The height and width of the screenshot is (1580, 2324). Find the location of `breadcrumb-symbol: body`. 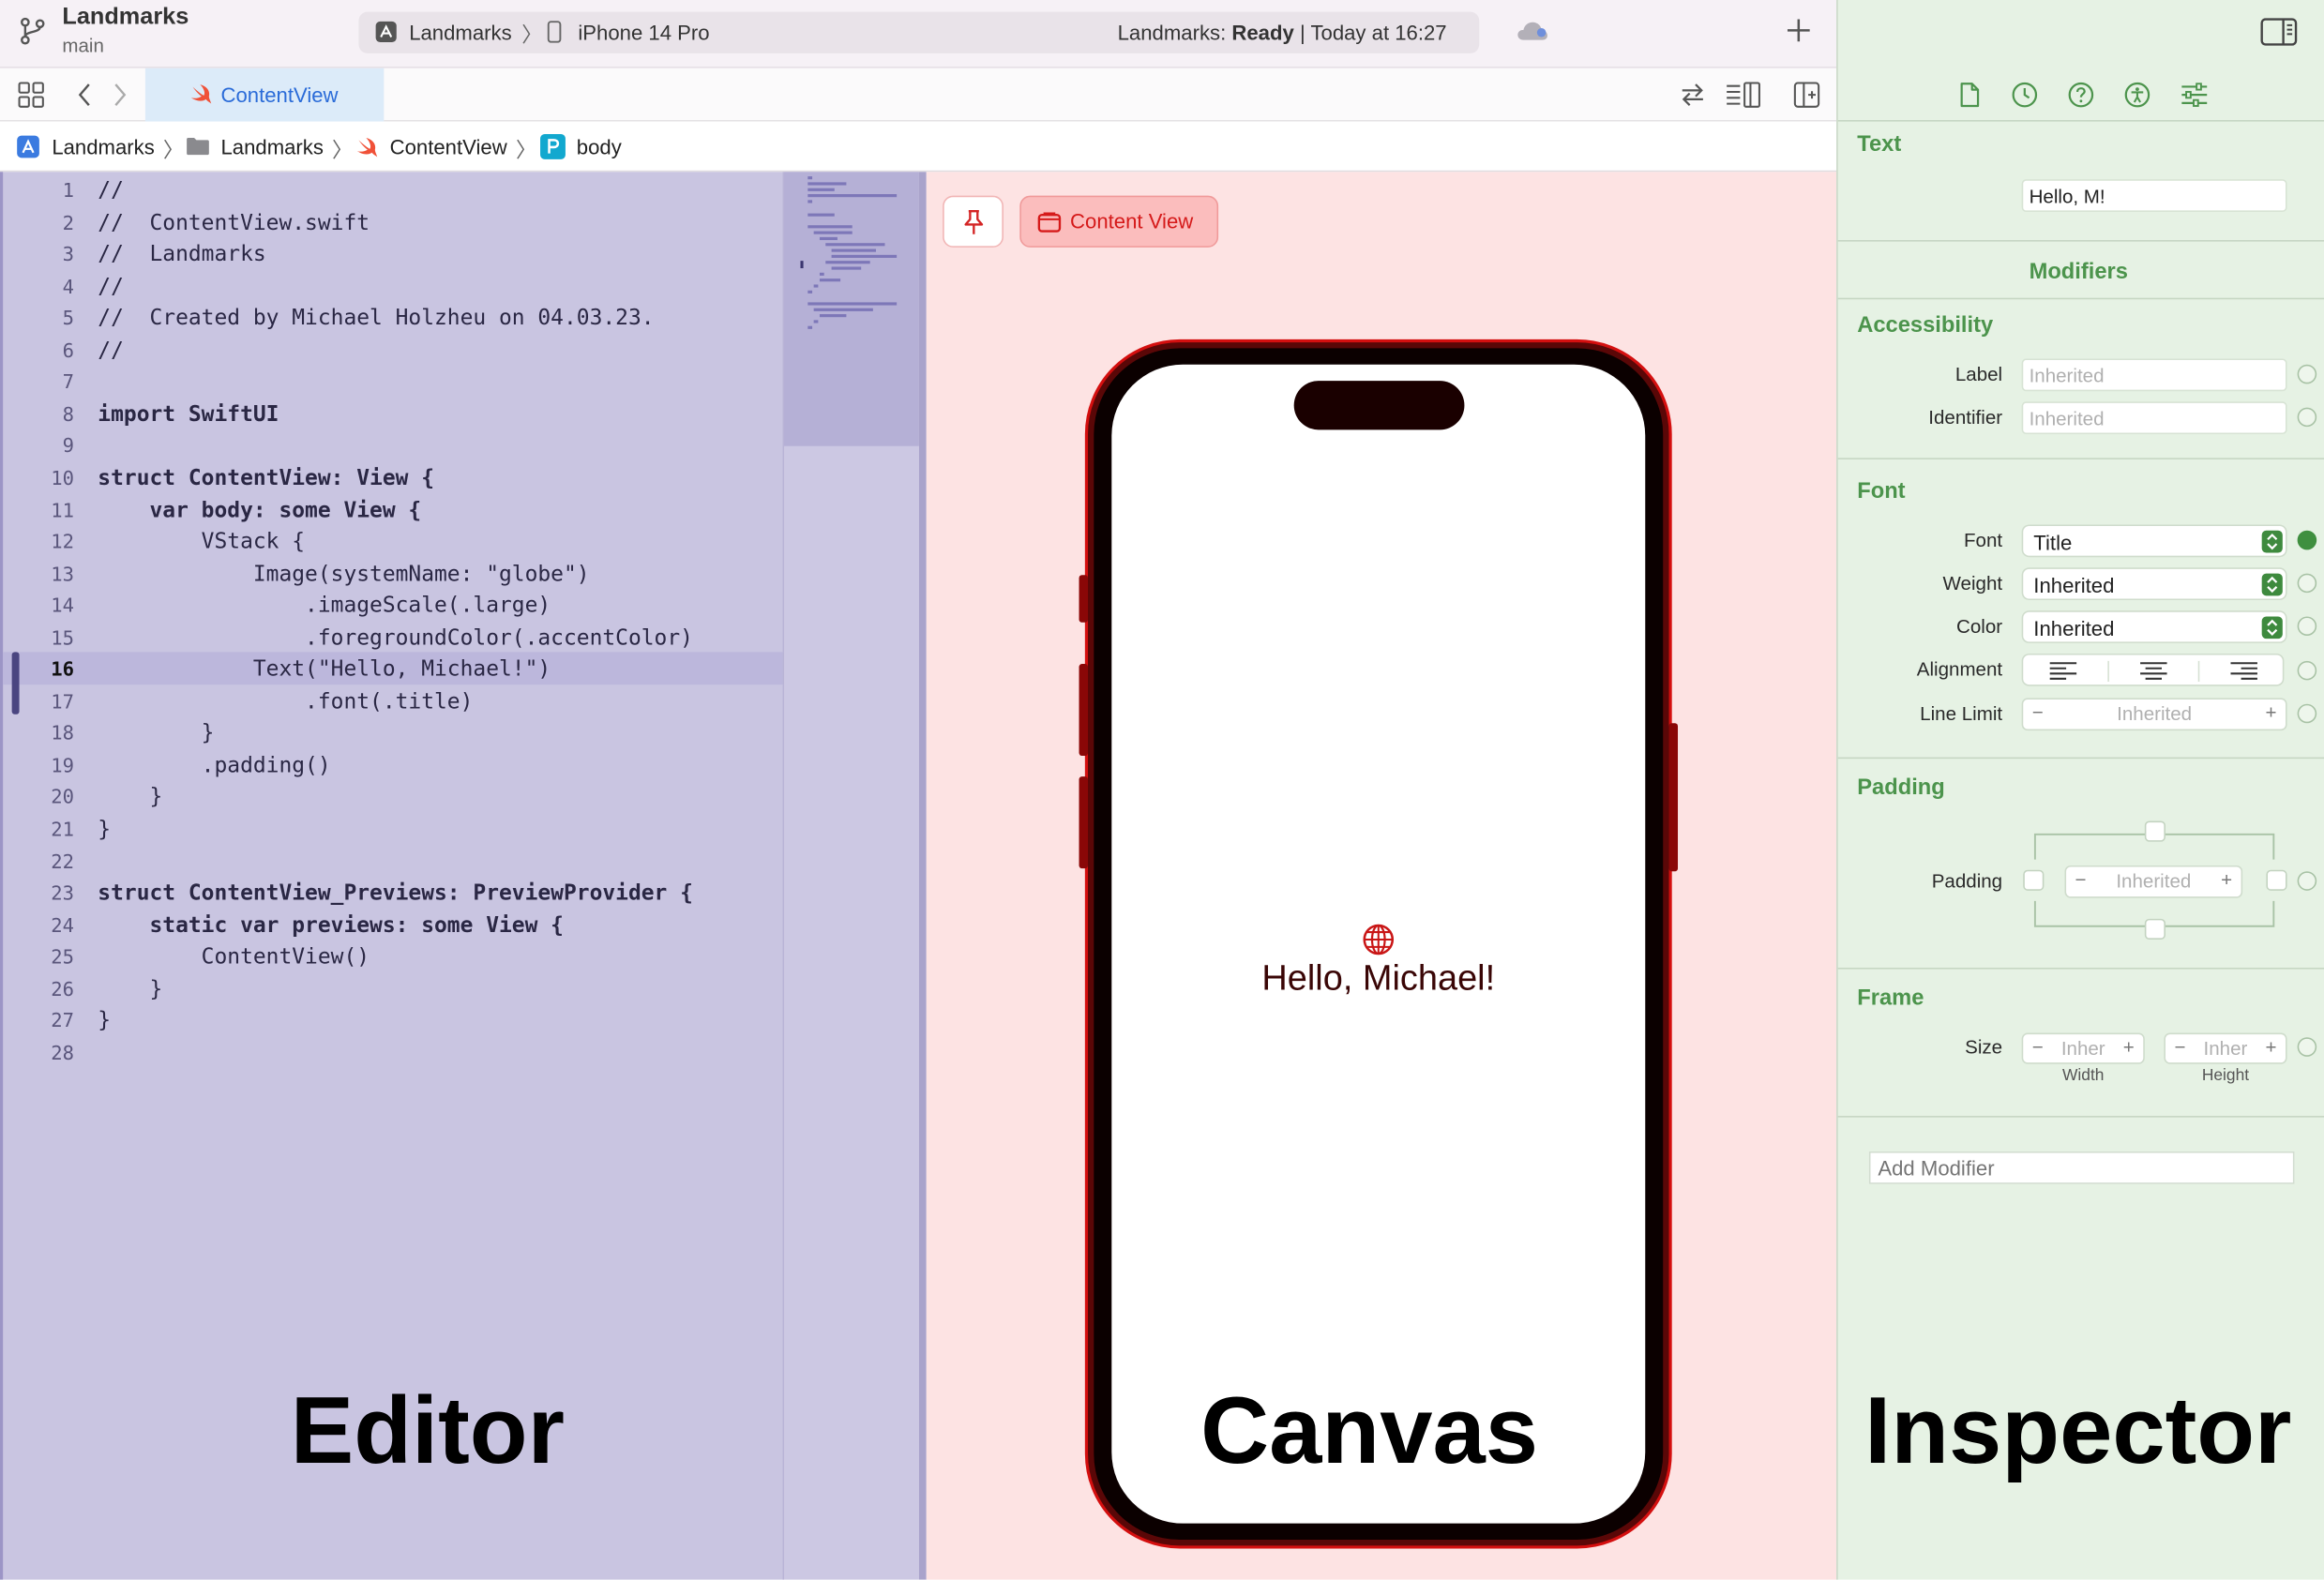

breadcrumb-symbol: body is located at coordinates (599, 146).